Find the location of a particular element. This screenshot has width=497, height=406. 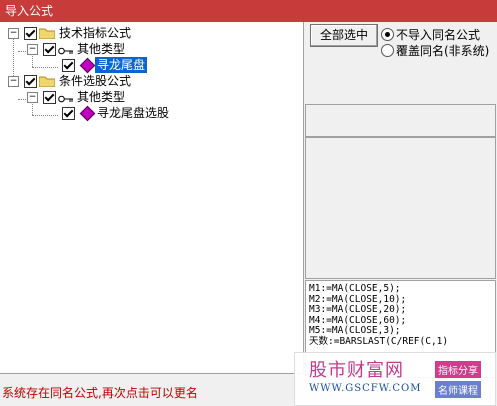

watermark-title: 股市财富网 is located at coordinates (356, 370).